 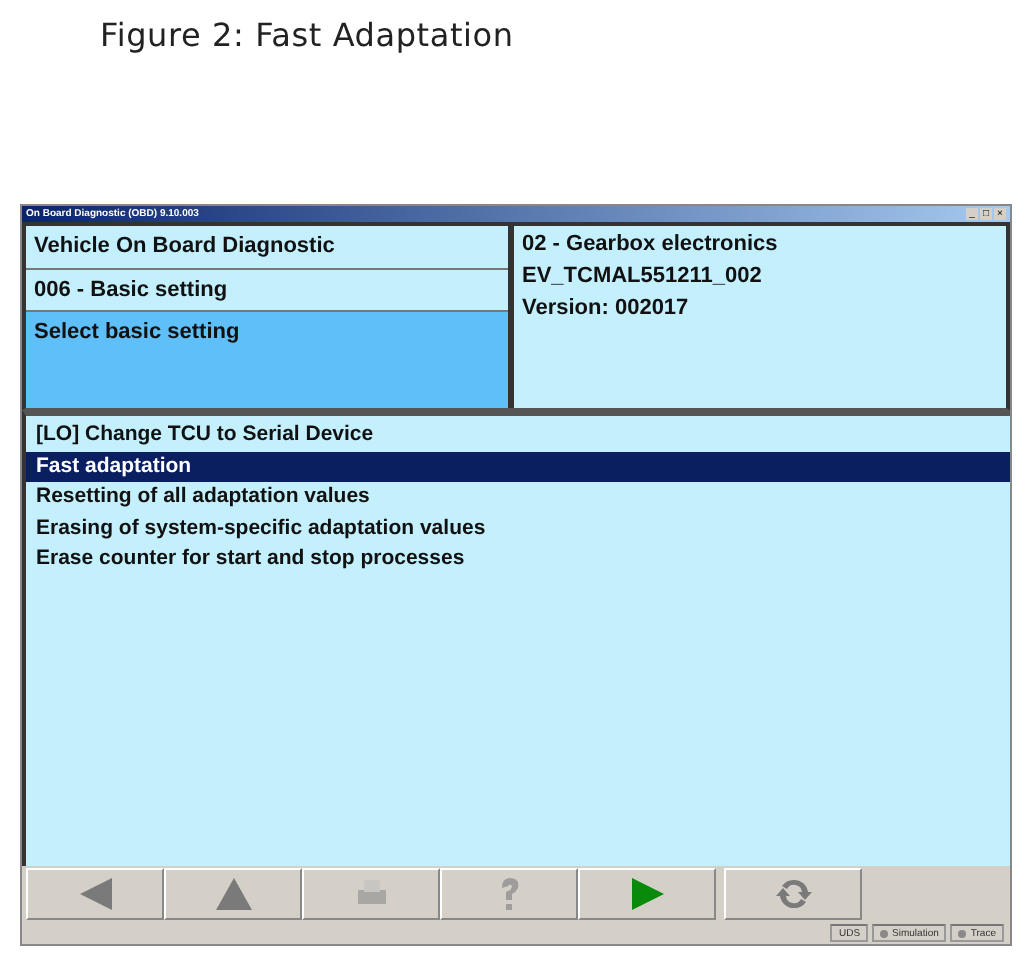 I want to click on list-item: Fast adaptation, so click(x=518, y=466).